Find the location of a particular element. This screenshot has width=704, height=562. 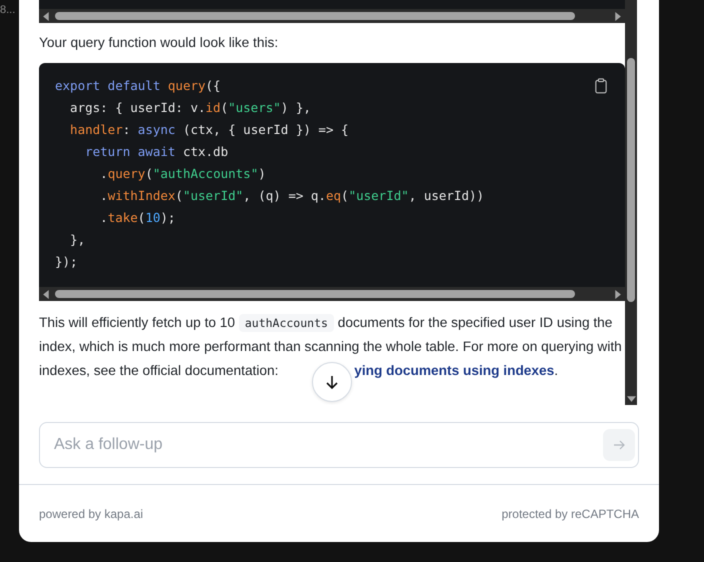

answer-text: Your query function would look like this: is located at coordinates (159, 43).